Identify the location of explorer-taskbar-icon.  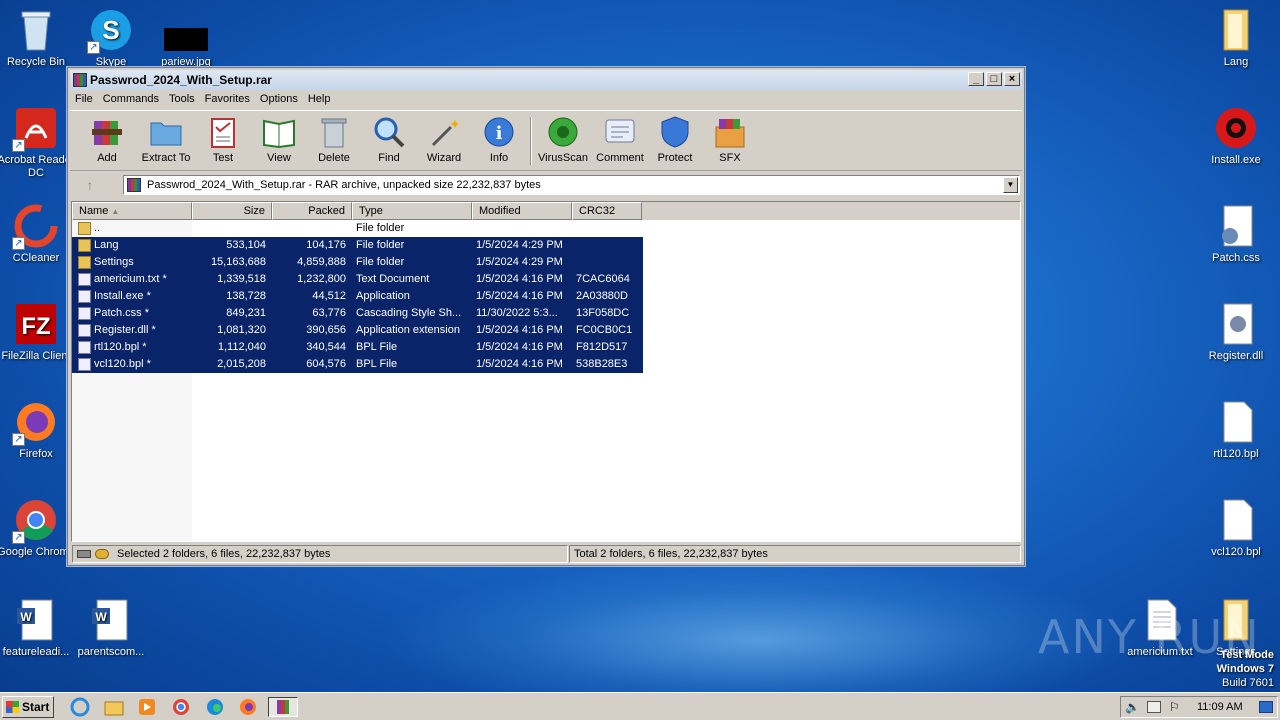
(114, 707).